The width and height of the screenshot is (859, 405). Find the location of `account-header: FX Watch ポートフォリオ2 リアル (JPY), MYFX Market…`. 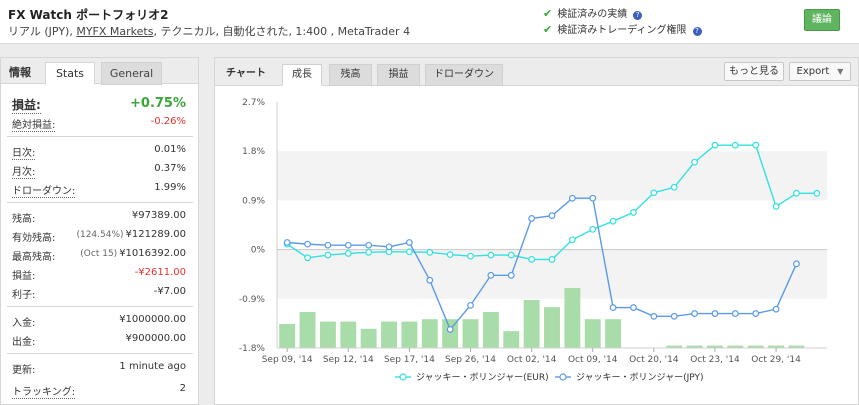

account-header: FX Watch ポートフォリオ2 リアル (JPY), MYFX Market… is located at coordinates (429, 22).